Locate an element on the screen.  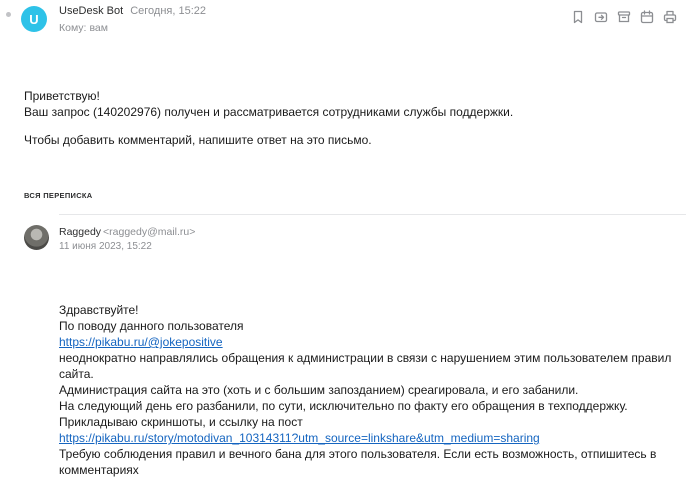
thread-header: ВСЯ ПЕРЕПИСКА is located at coordinates (58, 195).